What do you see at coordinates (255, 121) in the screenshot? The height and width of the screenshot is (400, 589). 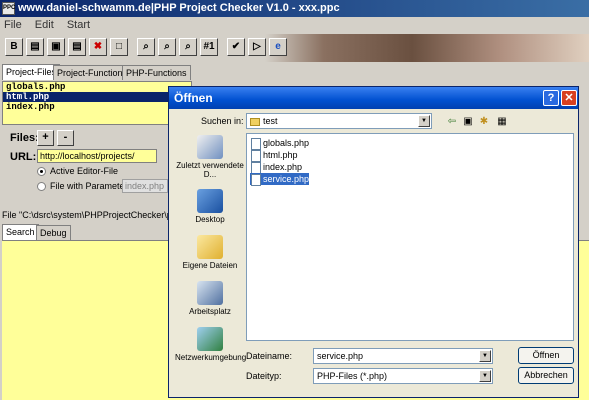 I see `folder-icon` at bounding box center [255, 121].